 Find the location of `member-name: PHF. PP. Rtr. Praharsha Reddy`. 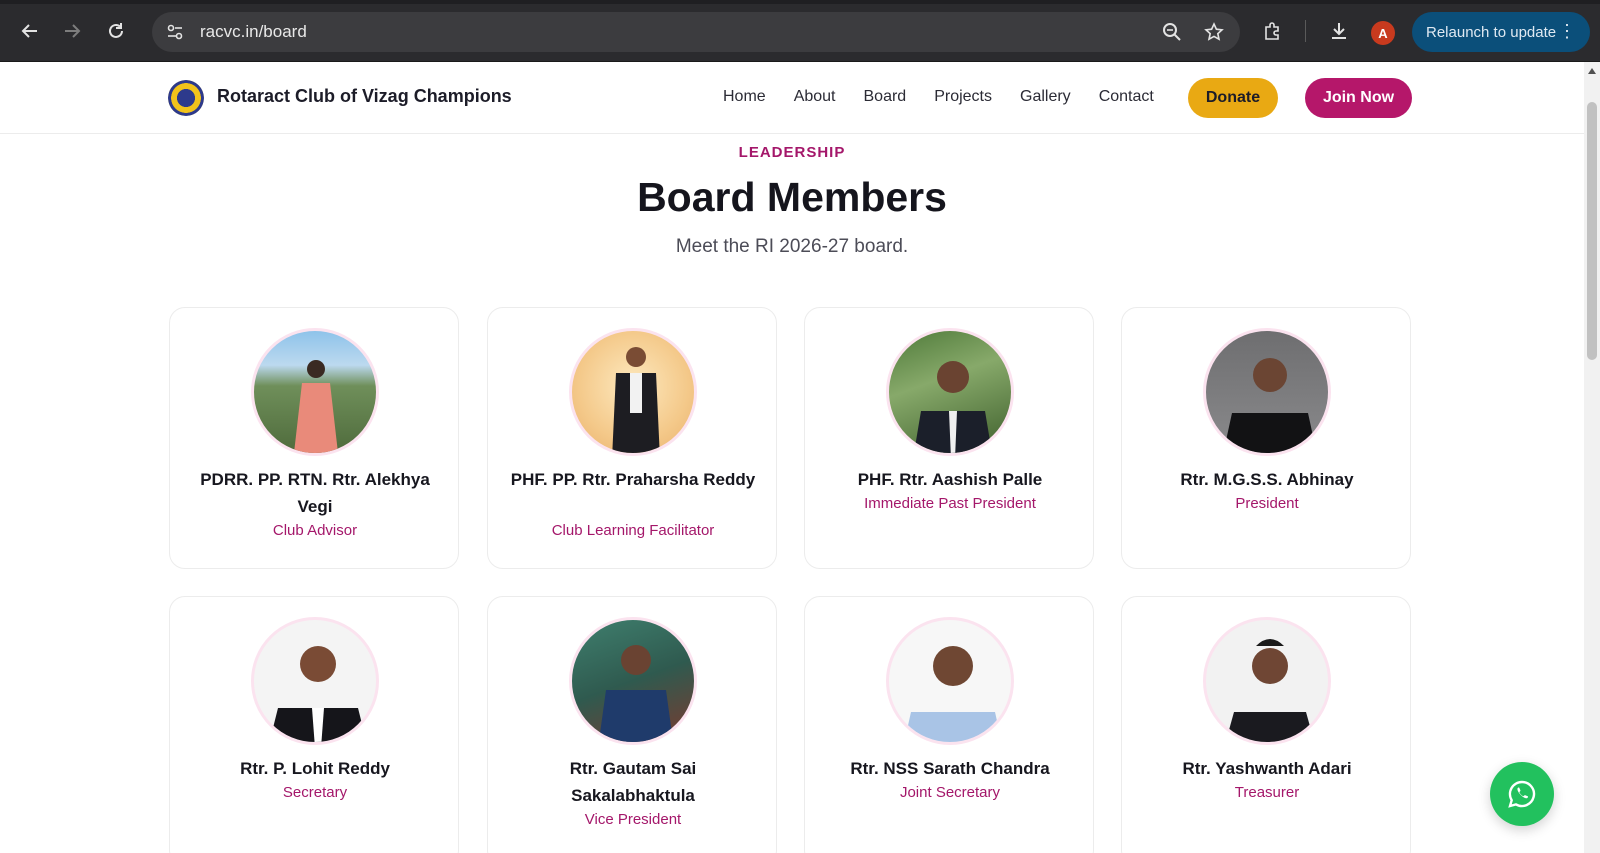

member-name: PHF. PP. Rtr. Praharsha Reddy is located at coordinates (633, 479).